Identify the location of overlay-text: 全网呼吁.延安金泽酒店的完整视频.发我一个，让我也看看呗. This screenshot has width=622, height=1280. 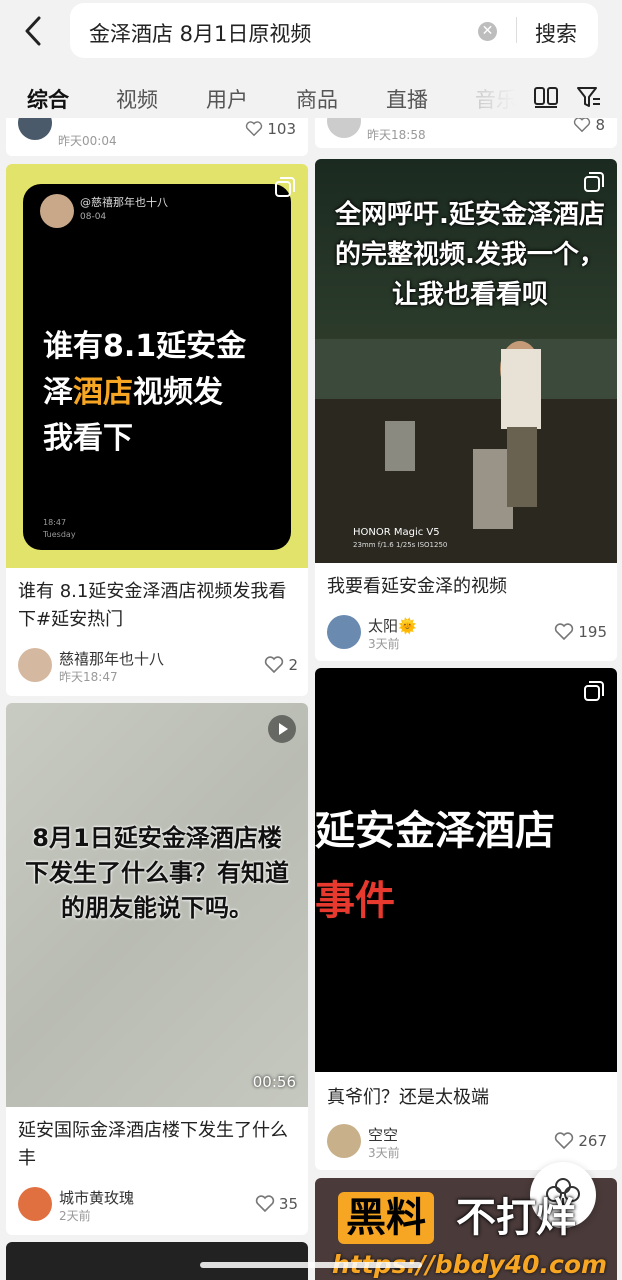
(470, 255).